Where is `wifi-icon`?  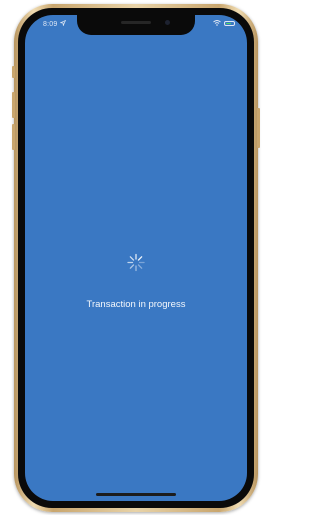 wifi-icon is located at coordinates (217, 23).